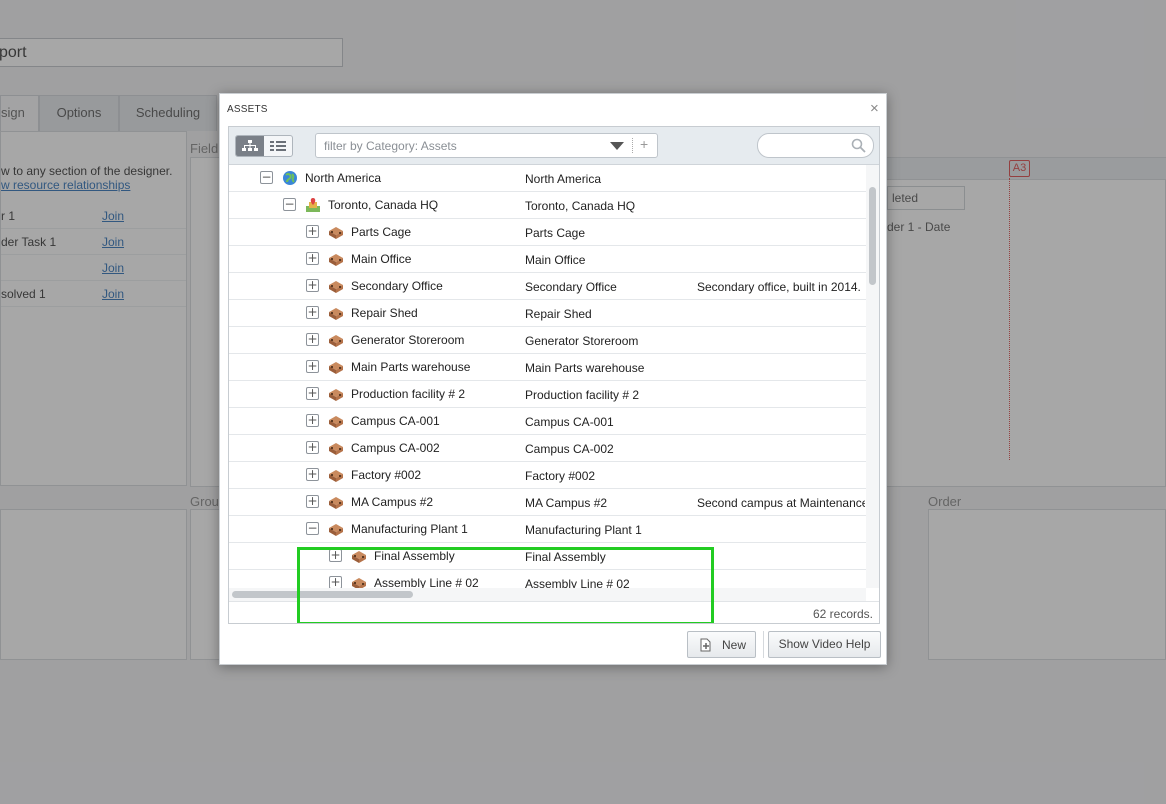  I want to click on asset-name: Manufacturing Plant 1, so click(409, 529).